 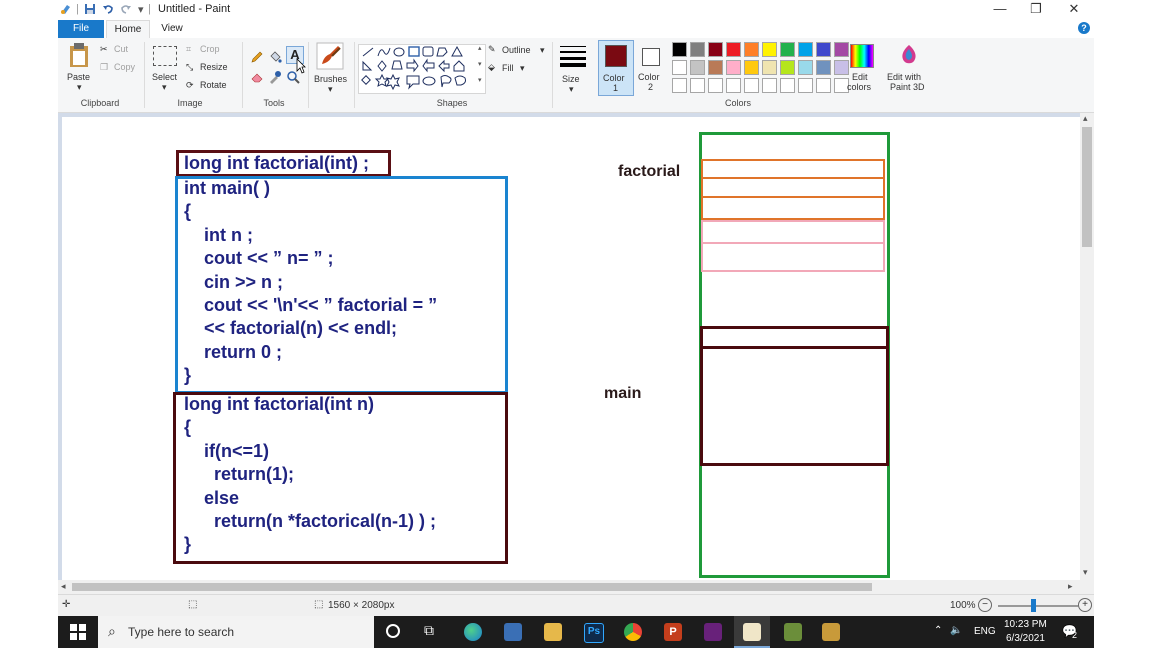 I want to click on shapes-gallery, so click(x=422, y=69).